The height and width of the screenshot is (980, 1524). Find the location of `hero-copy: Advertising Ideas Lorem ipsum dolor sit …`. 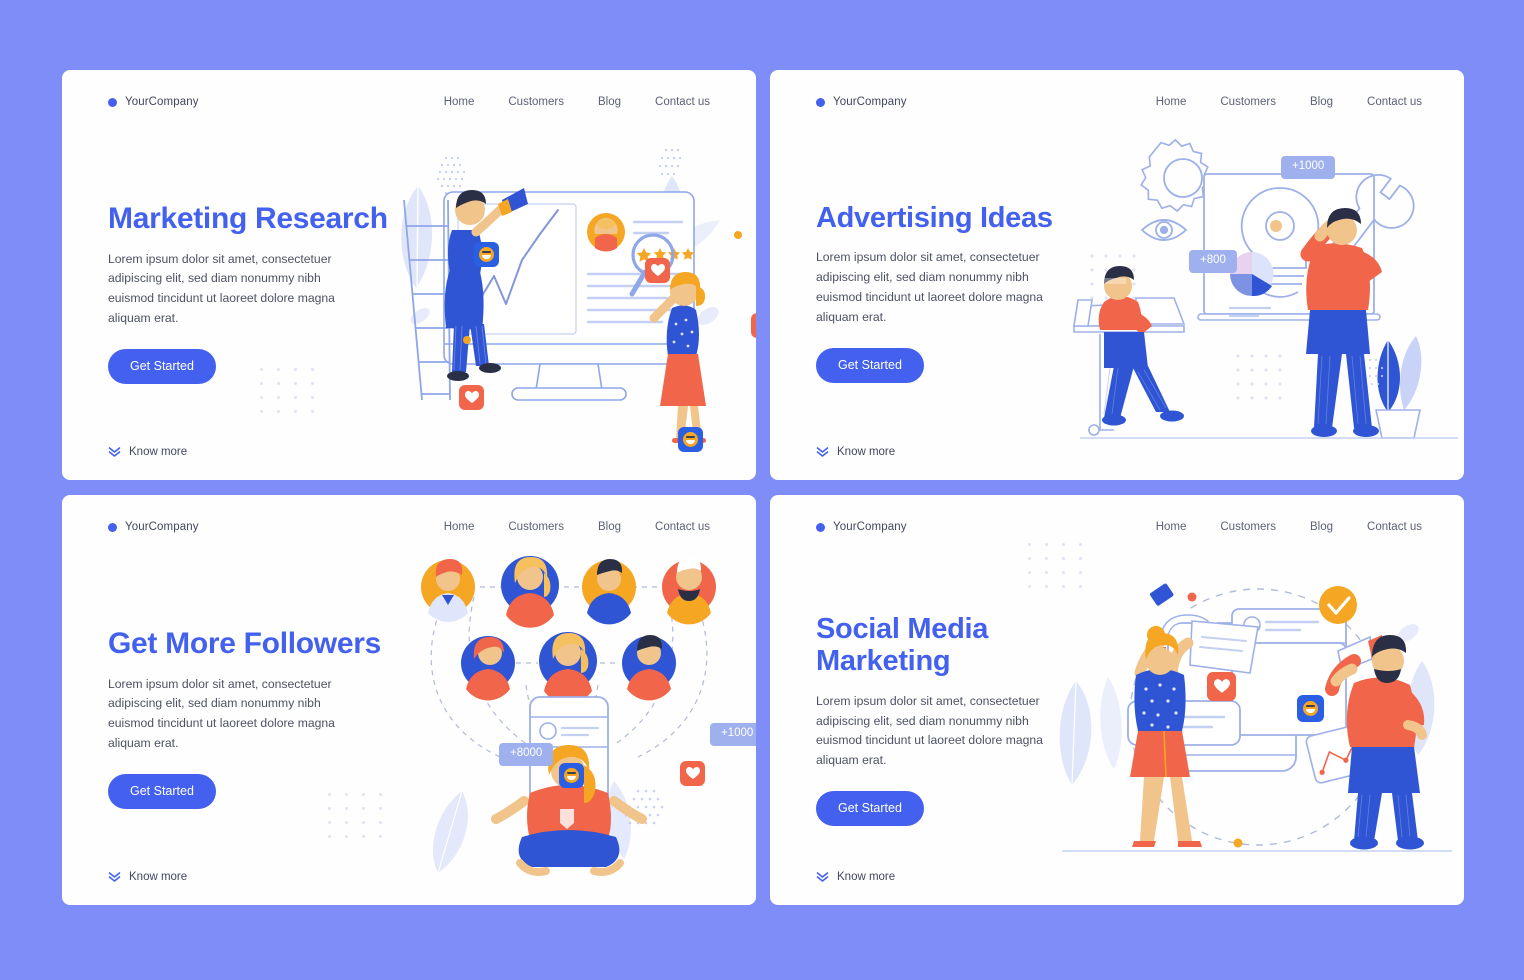

hero-copy: Advertising Ideas Lorem ipsum dolor sit … is located at coordinates (966, 292).